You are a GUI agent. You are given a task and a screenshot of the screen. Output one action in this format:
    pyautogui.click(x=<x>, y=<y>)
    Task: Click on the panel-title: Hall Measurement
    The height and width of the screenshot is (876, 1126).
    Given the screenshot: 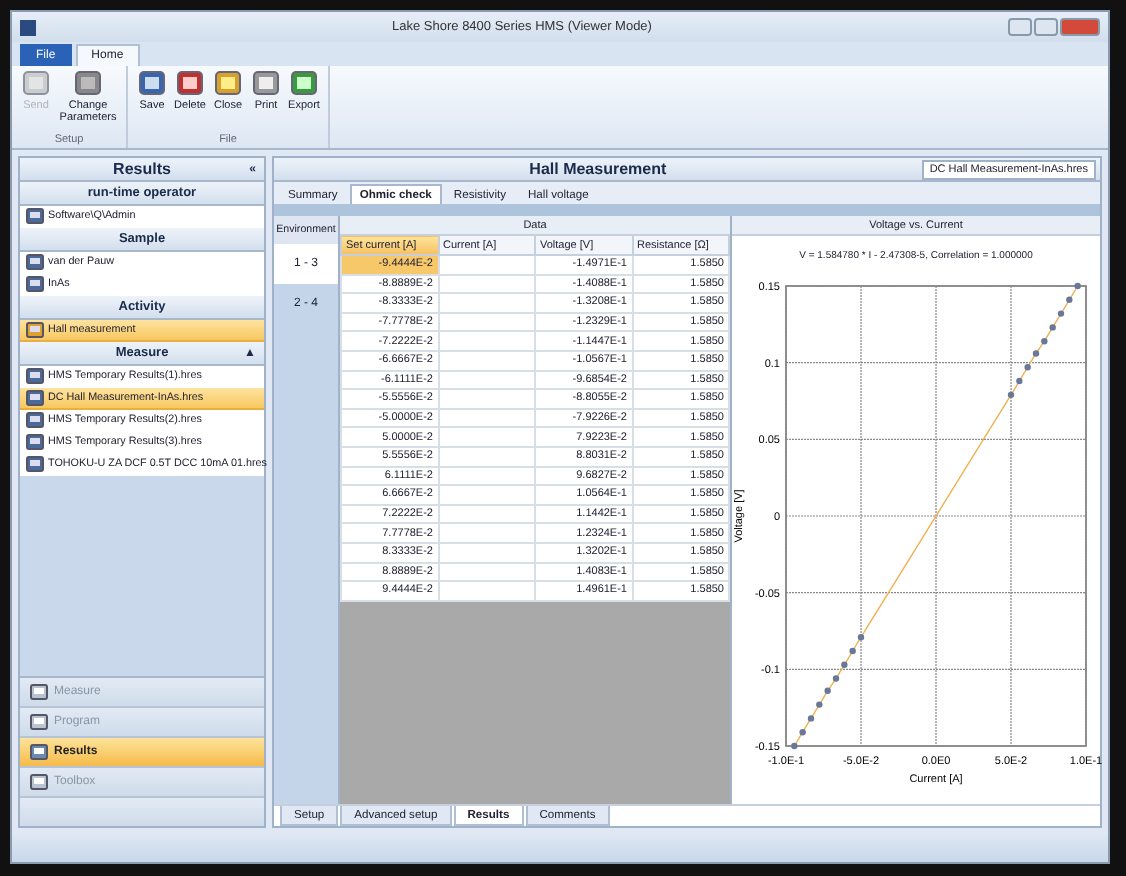 What is the action you would take?
    pyautogui.click(x=598, y=169)
    